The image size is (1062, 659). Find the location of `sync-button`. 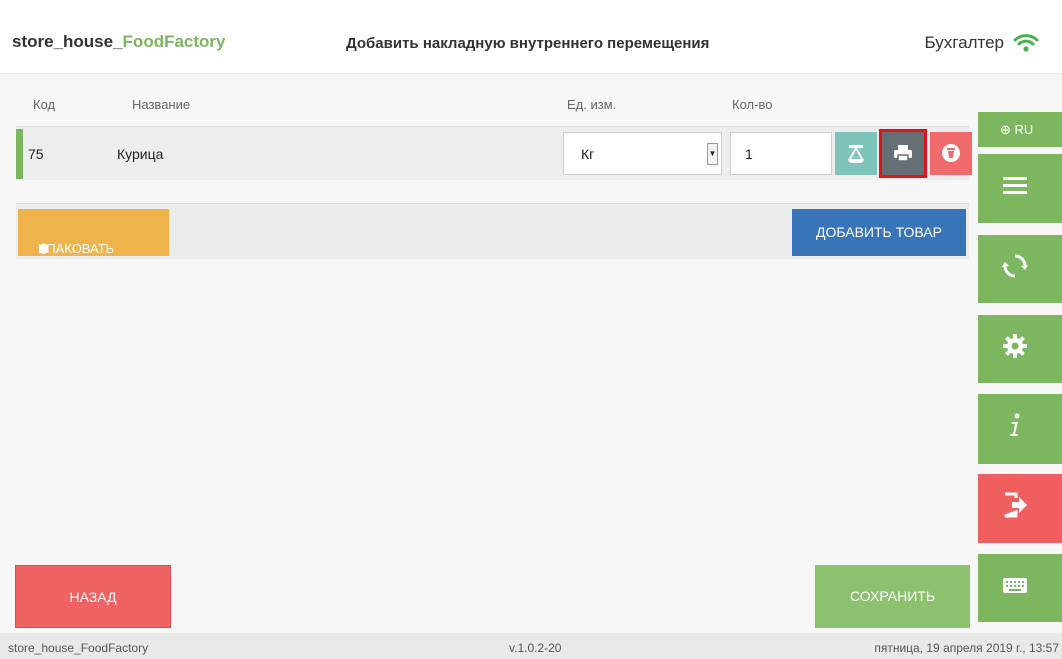

sync-button is located at coordinates (1020, 269).